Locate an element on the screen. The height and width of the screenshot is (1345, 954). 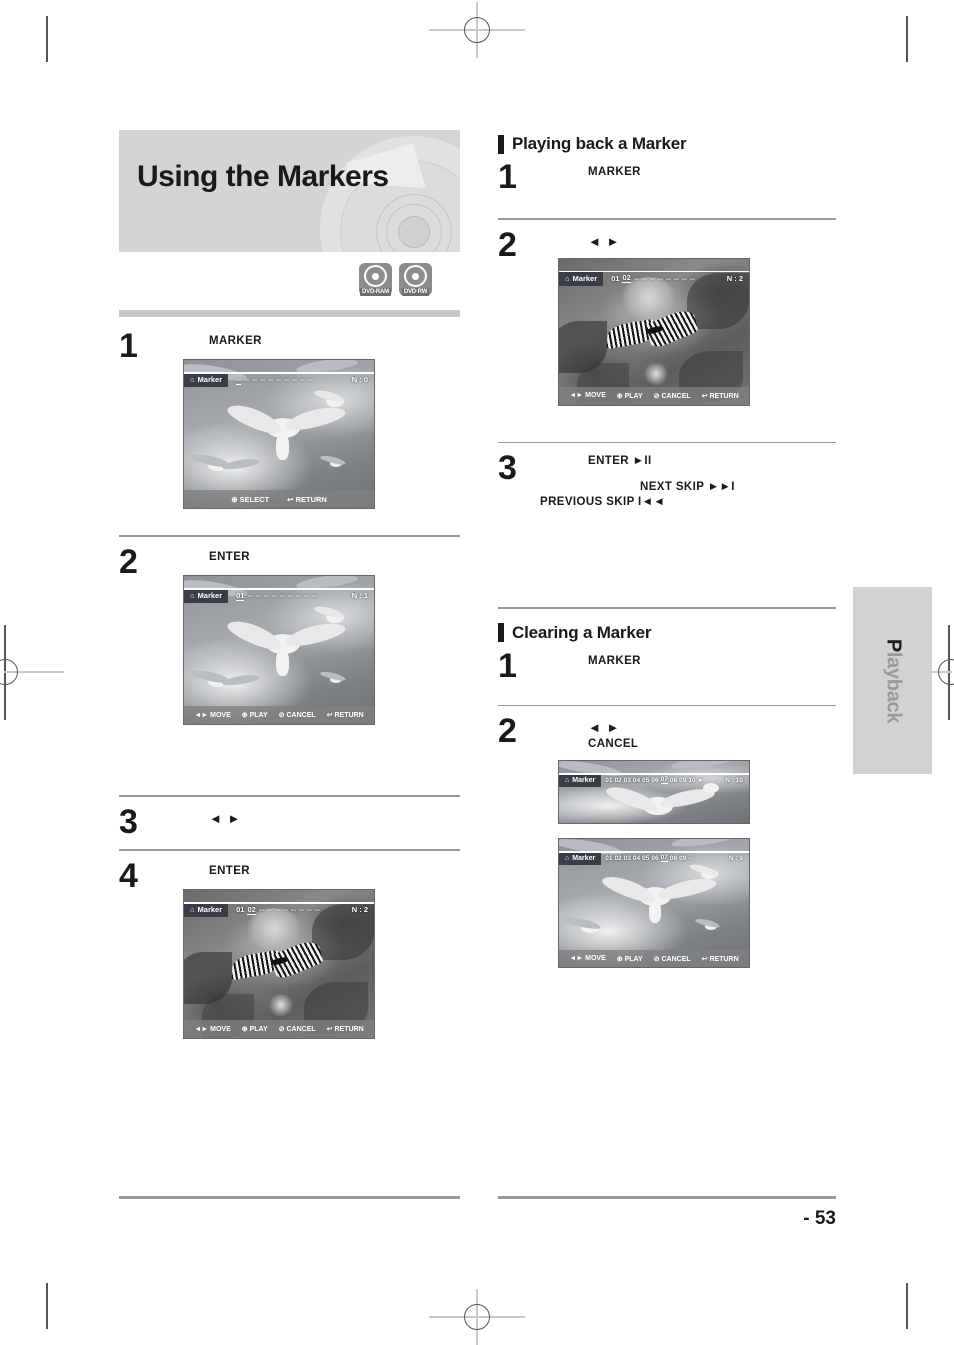
osd-marker-numbers: 01 -- -- -- -- -- -- -- -- -- is located at coordinates (290, 596).